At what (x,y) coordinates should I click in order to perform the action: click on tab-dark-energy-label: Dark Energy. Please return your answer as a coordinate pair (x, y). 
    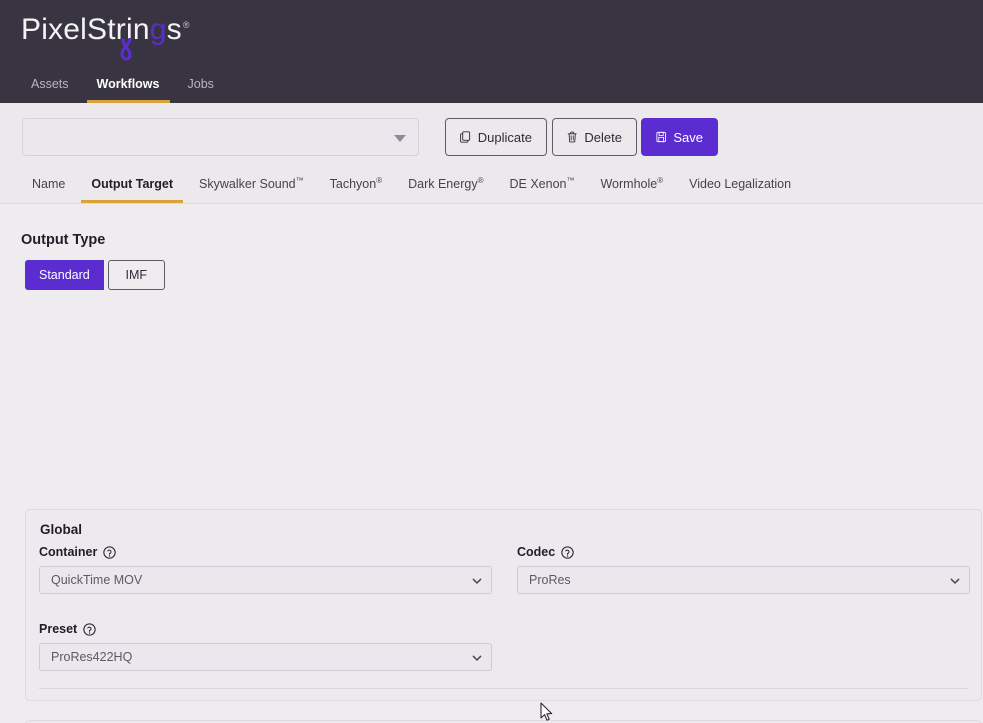
    Looking at the image, I should click on (443, 184).